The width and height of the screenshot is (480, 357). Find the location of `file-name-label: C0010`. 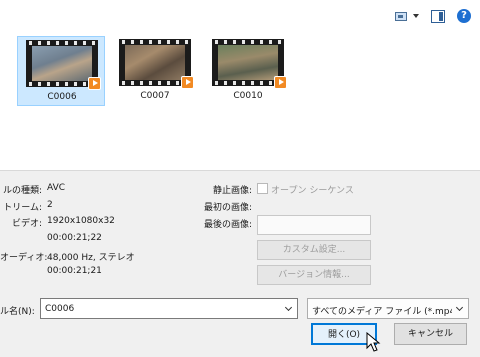

file-name-label: C0010 is located at coordinates (248, 96).